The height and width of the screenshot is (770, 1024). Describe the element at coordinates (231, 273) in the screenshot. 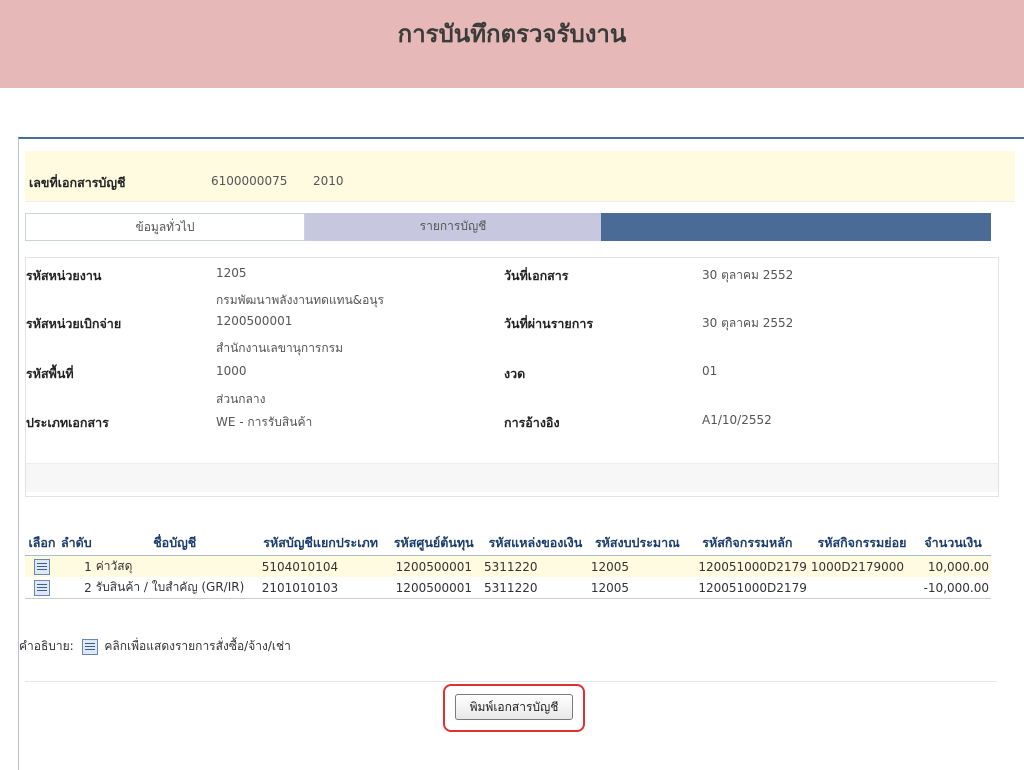

I see `unit-code-value: 1205` at that location.